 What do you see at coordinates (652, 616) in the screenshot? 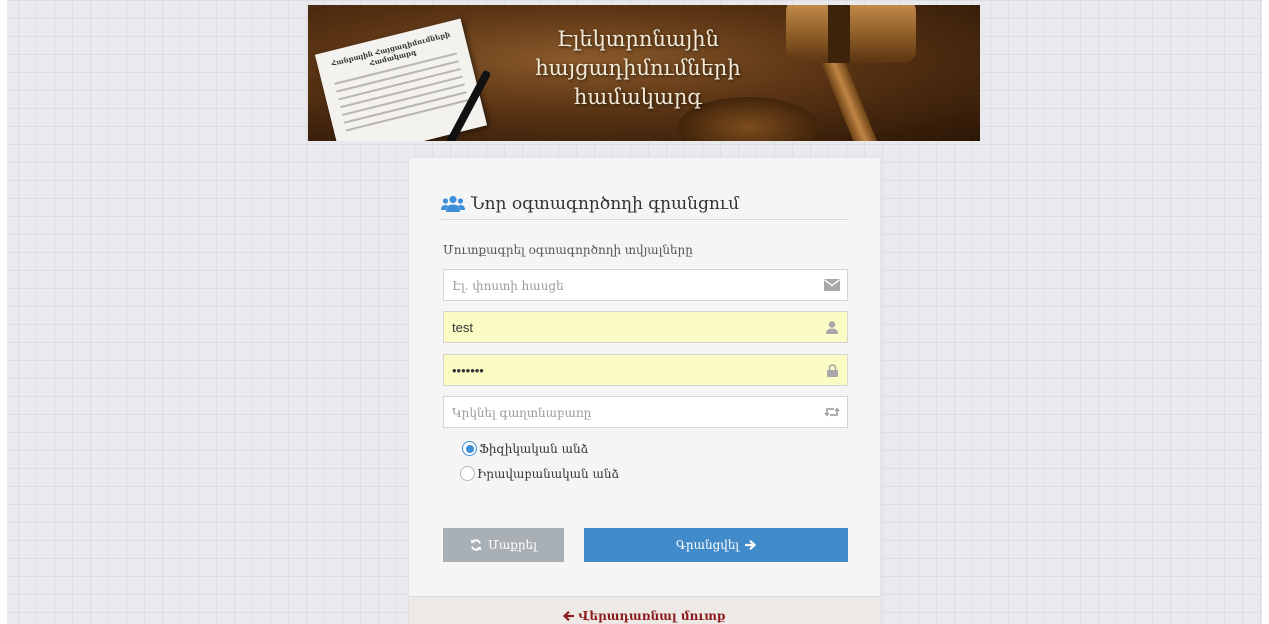
I see `back-to-login-label: Վերադառնալ մուտք` at bounding box center [652, 616].